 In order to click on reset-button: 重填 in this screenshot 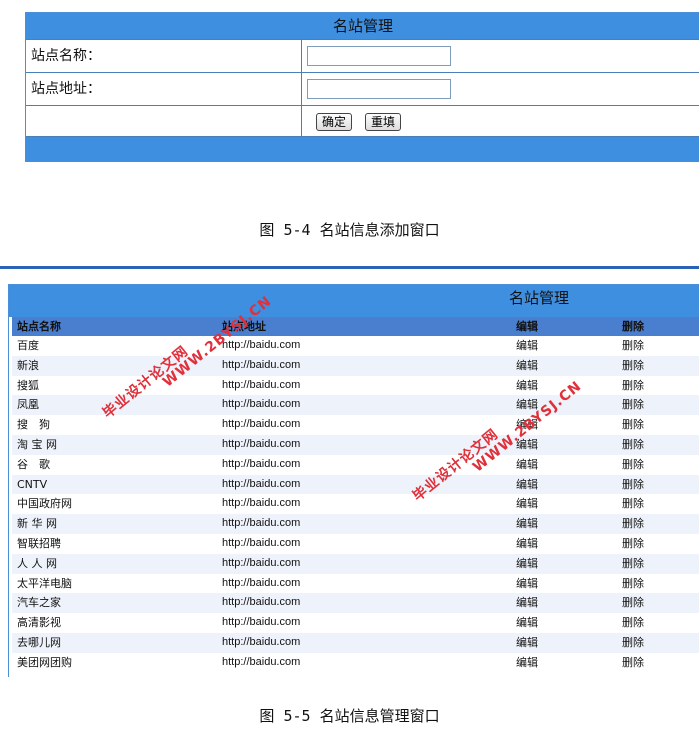, I will do `click(383, 122)`.